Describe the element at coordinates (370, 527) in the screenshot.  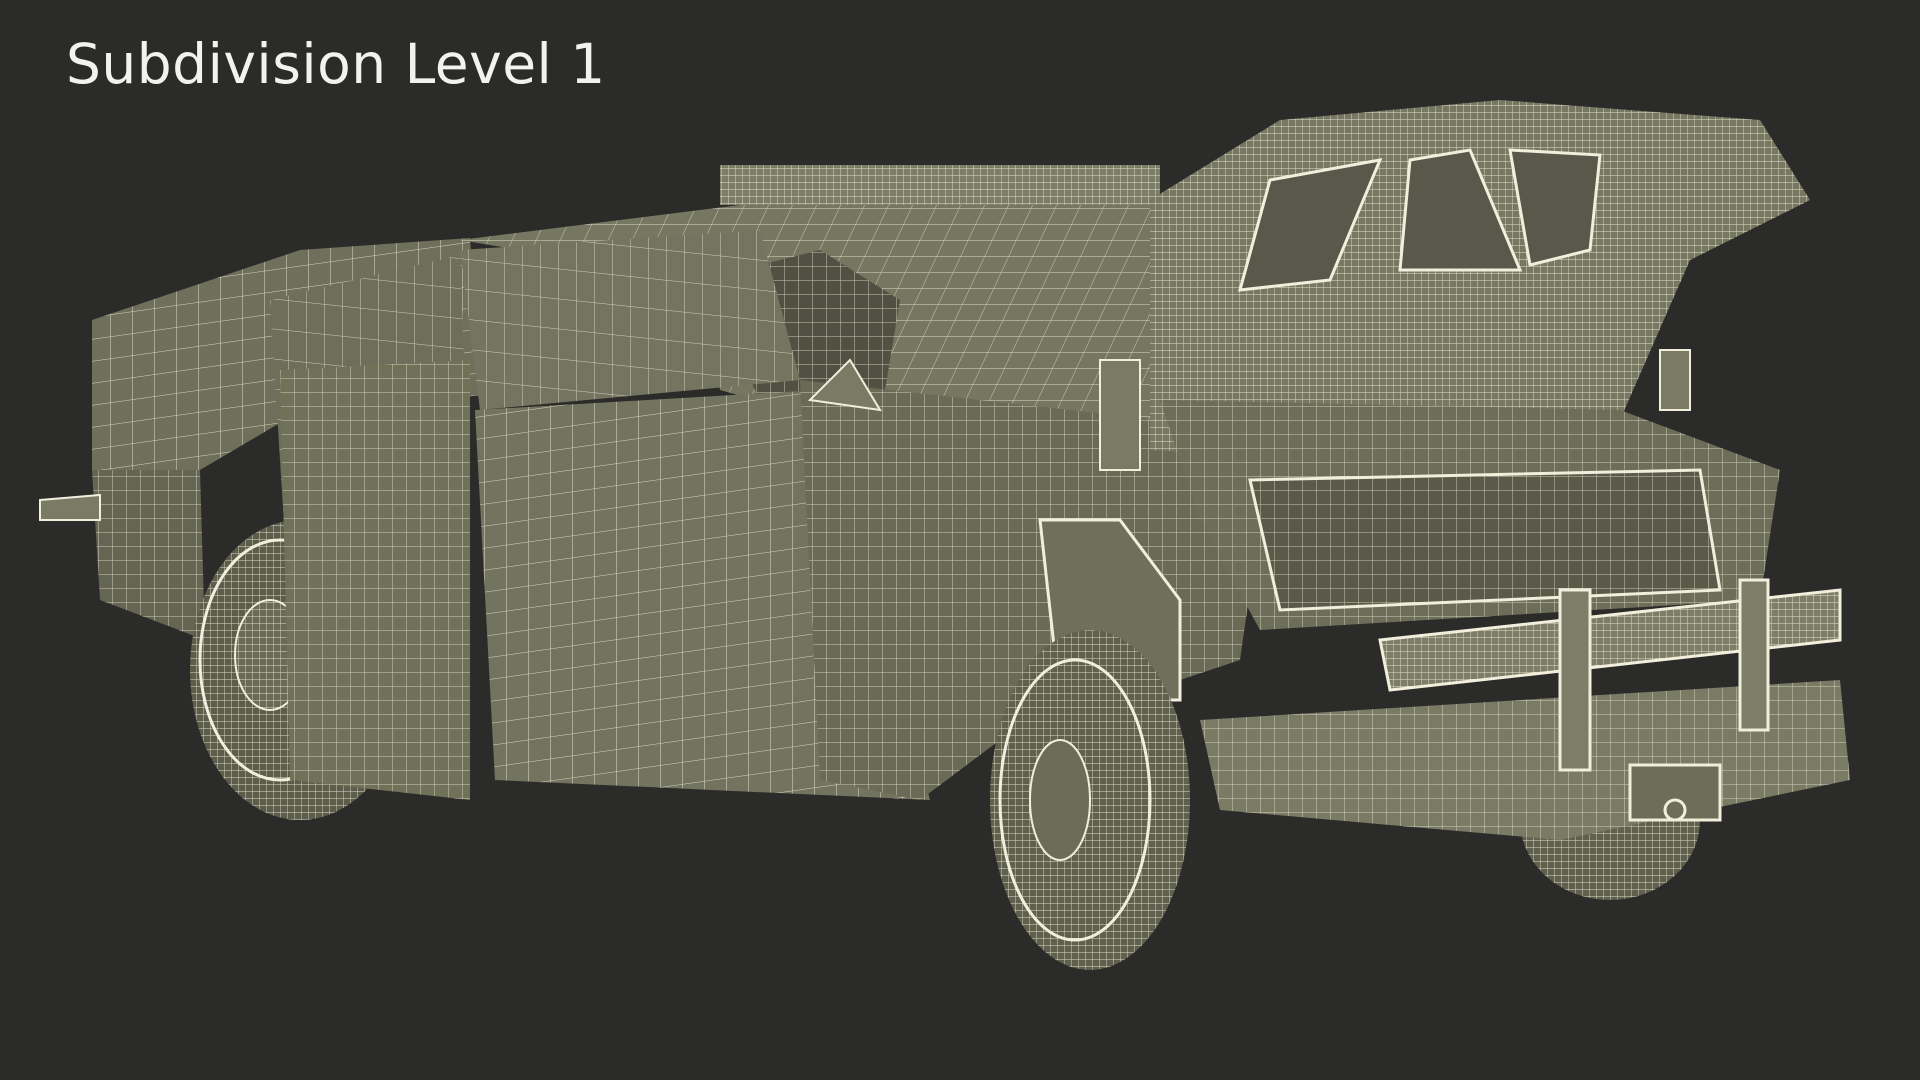
I see `open-rear-door` at that location.